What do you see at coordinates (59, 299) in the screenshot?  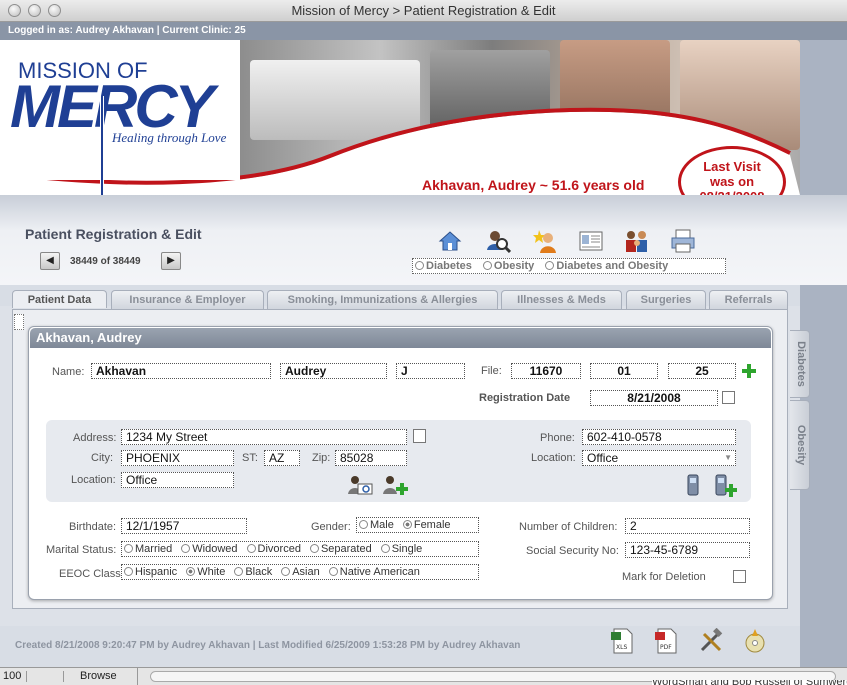 I see `tab-patient-data: Patient Data` at bounding box center [59, 299].